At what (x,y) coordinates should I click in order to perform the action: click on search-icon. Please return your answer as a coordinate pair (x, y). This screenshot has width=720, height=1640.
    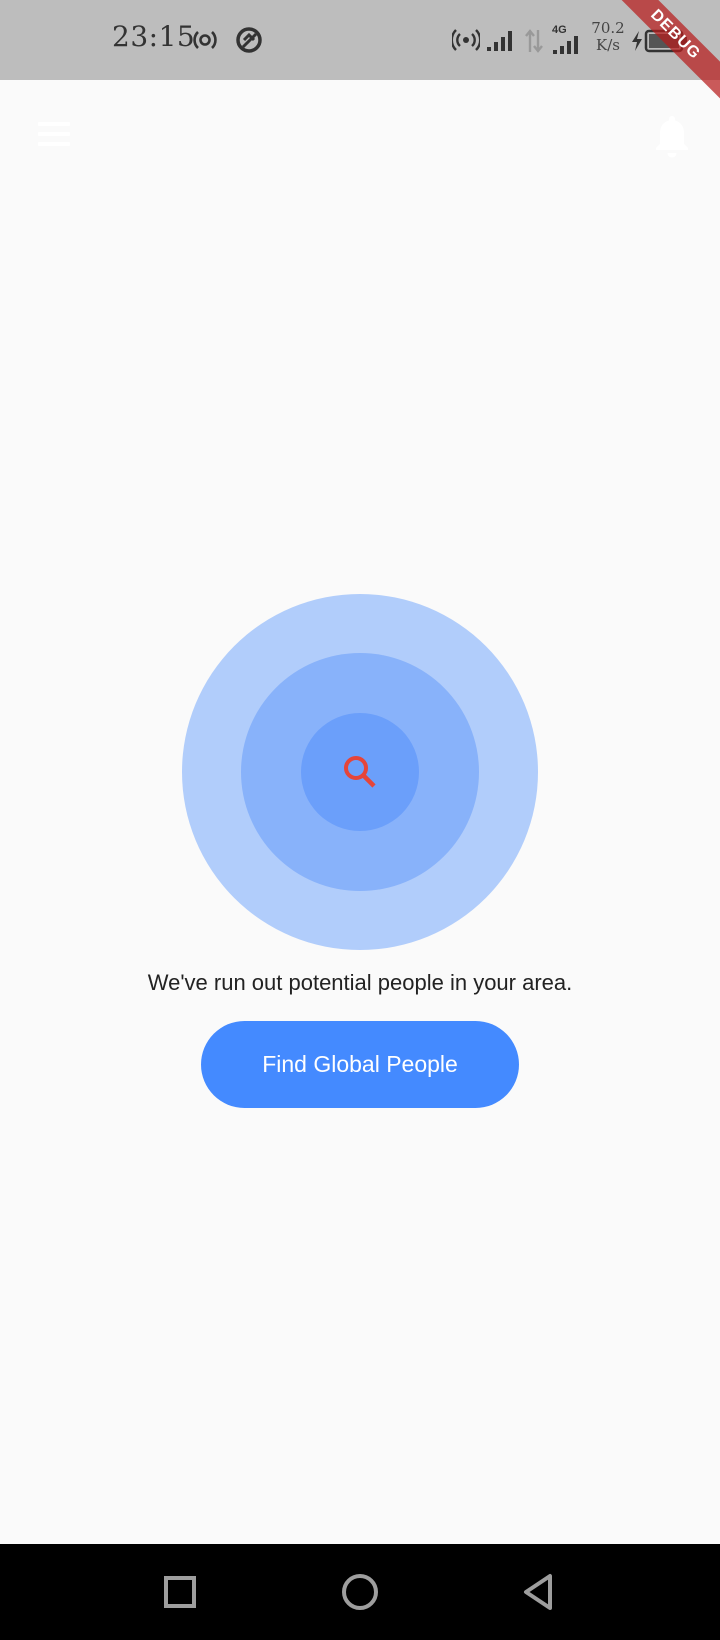
    Looking at the image, I should click on (360, 772).